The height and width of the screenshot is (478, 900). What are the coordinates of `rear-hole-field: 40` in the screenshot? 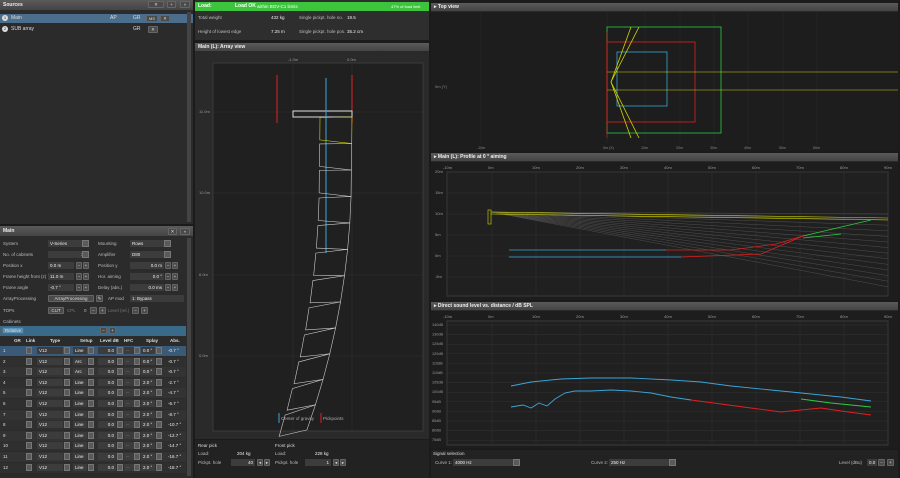 It's located at (243, 462).